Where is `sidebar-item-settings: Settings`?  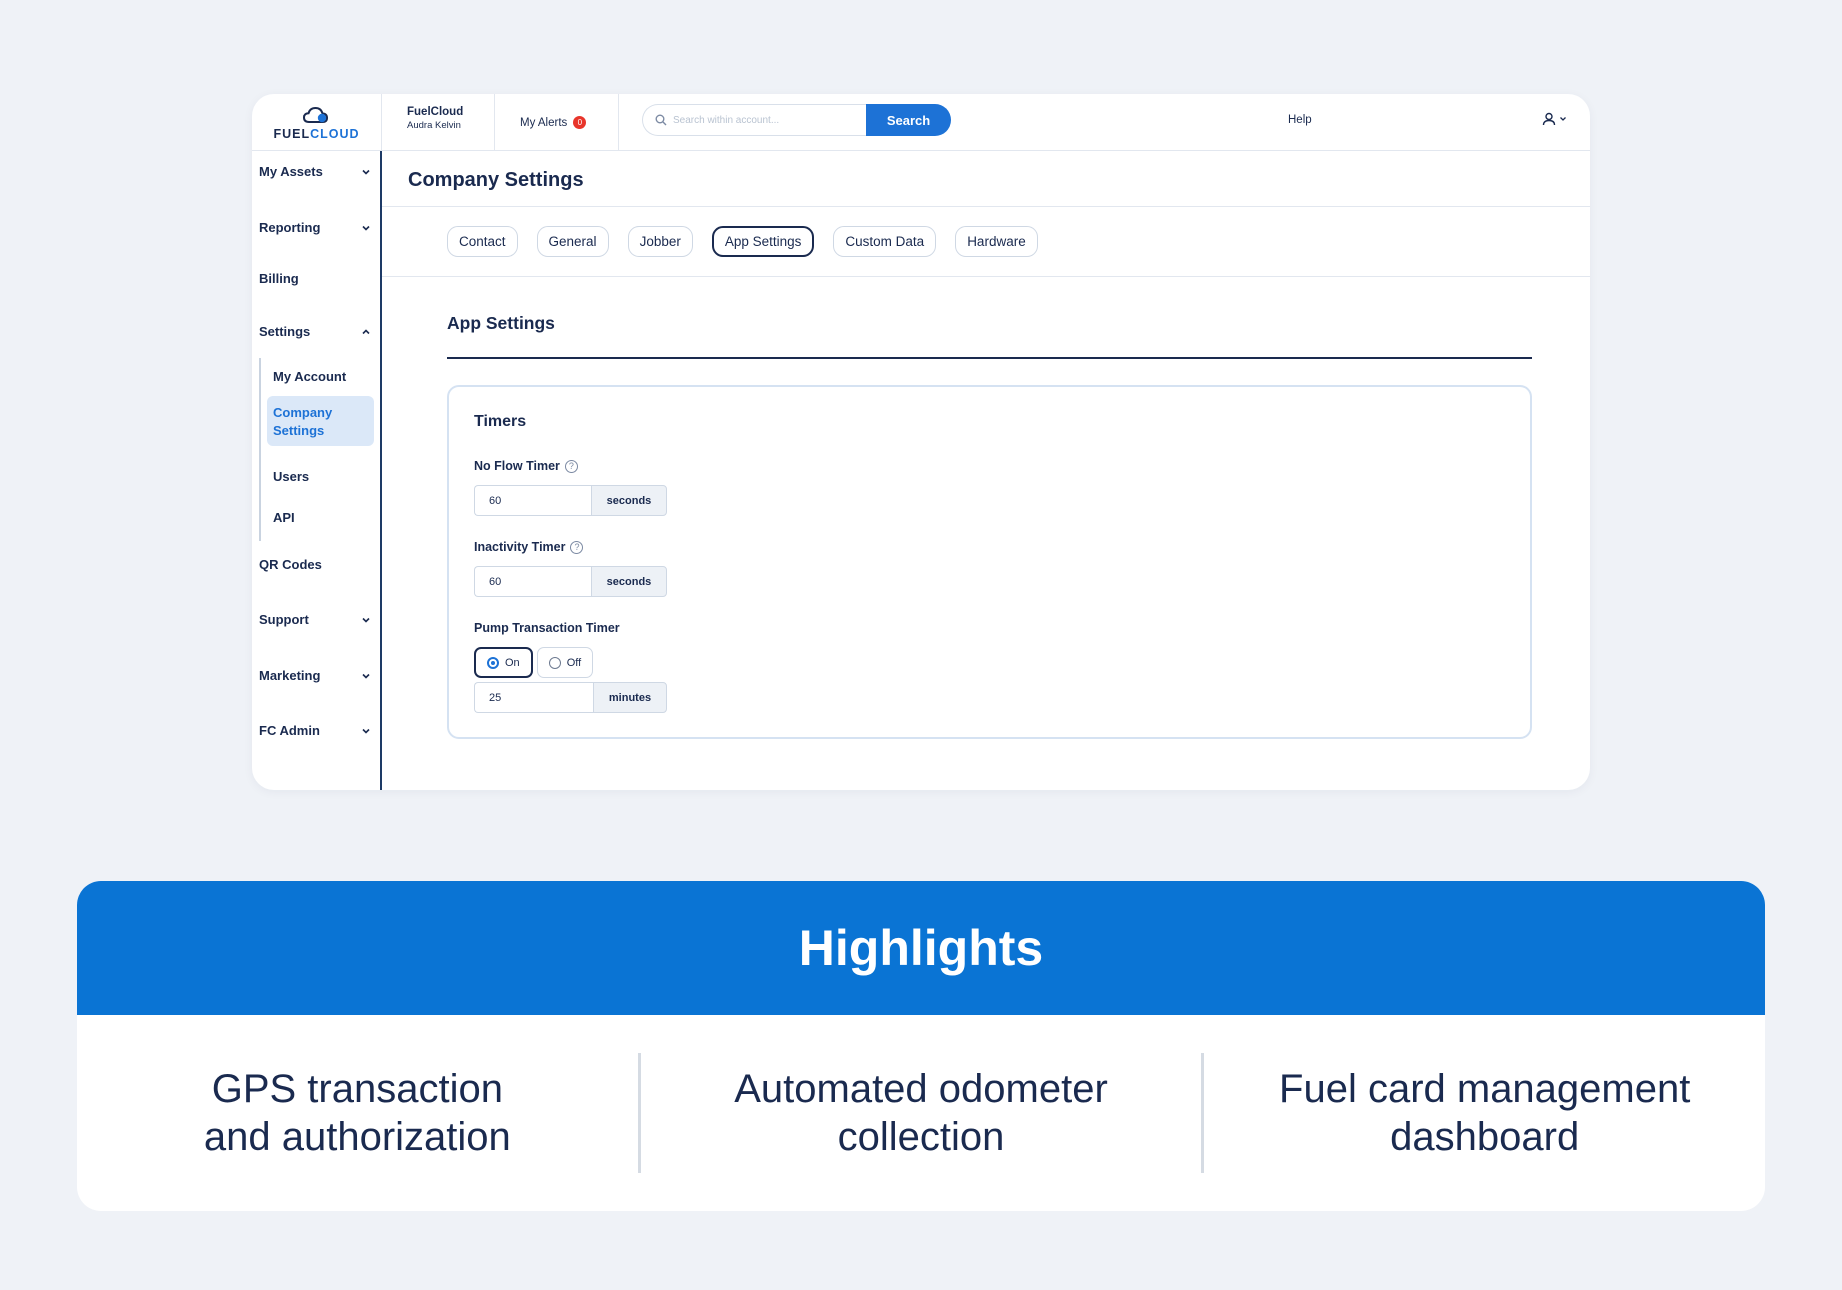
sidebar-item-settings: Settings is located at coordinates (315, 331).